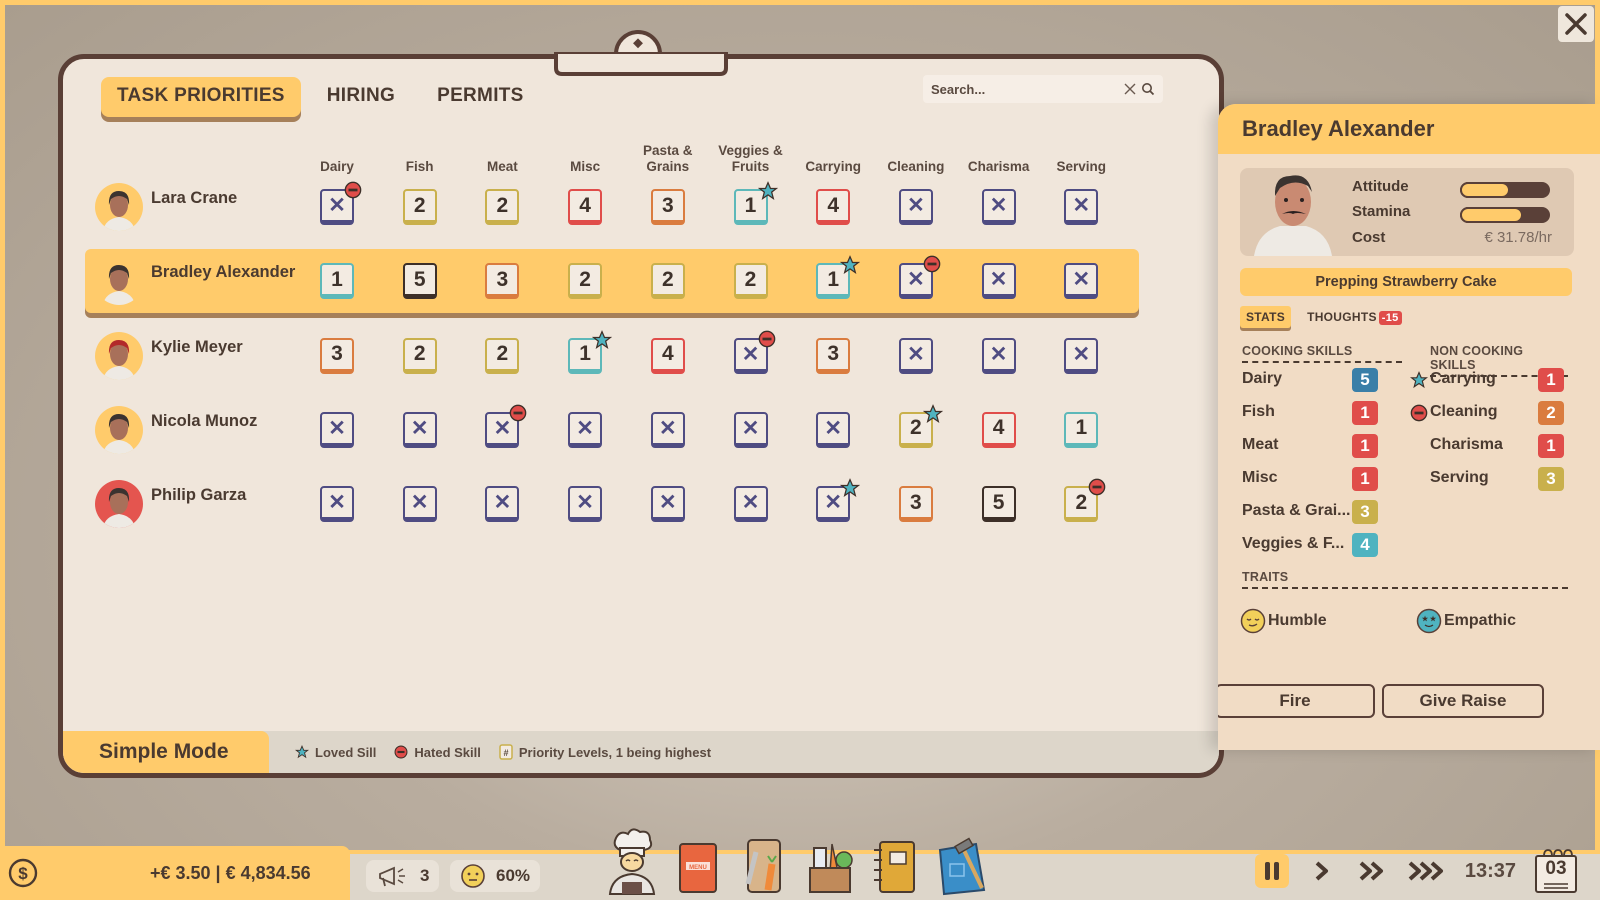 The width and height of the screenshot is (1600, 900). Describe the element at coordinates (667, 207) in the screenshot. I see `priority-cell-pasta-grains: 3` at that location.